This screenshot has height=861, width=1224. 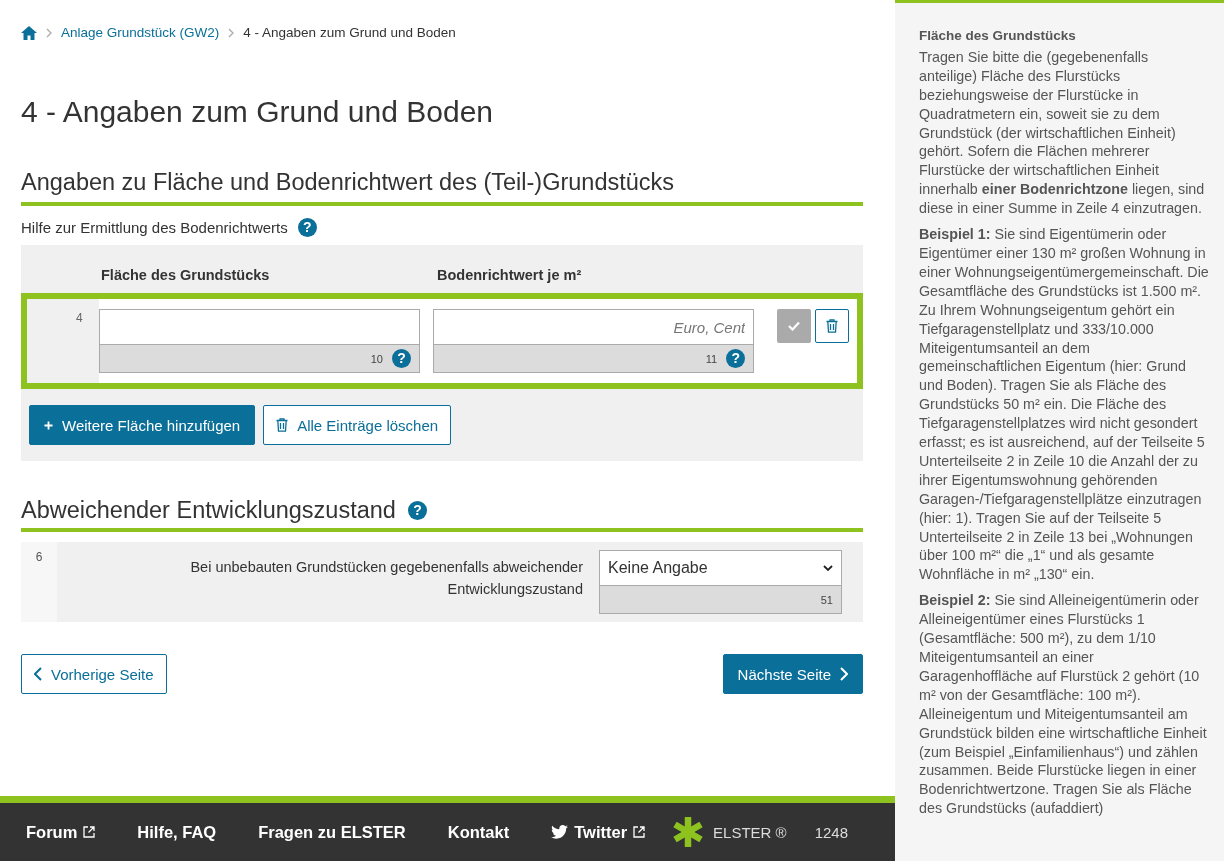 I want to click on breadcrumb-current: 4 - Angaben zum Grund und Boden, so click(x=349, y=32).